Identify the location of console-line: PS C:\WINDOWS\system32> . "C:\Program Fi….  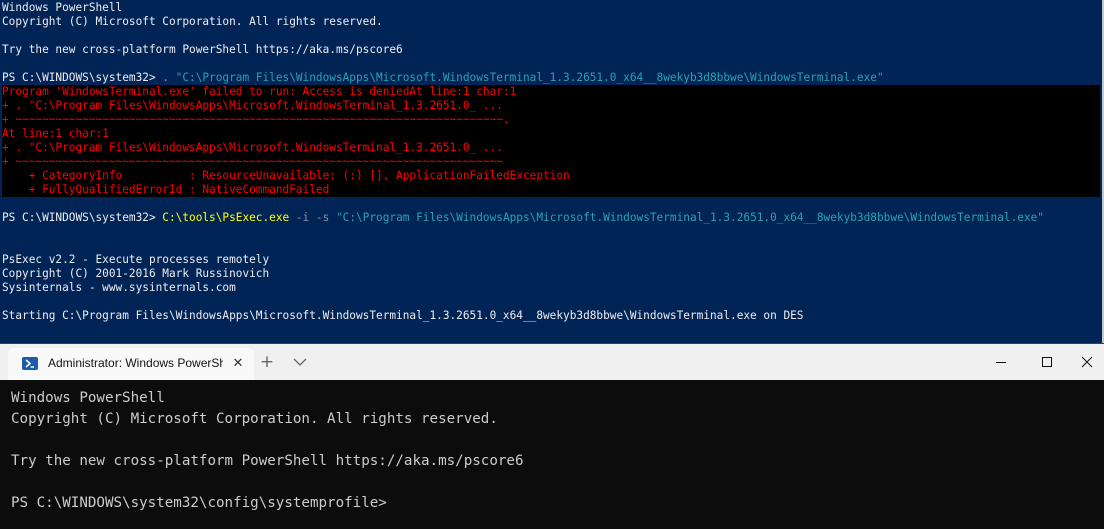
(551, 78).